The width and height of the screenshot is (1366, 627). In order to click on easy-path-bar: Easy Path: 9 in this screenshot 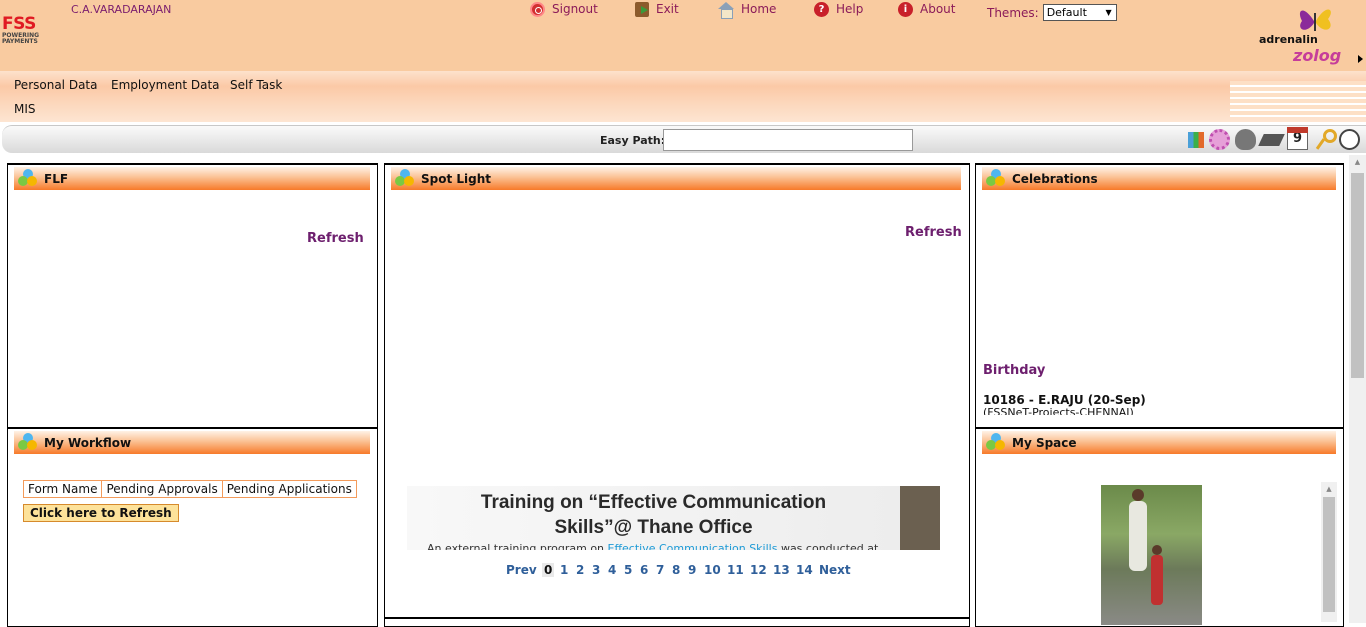, I will do `click(684, 139)`.